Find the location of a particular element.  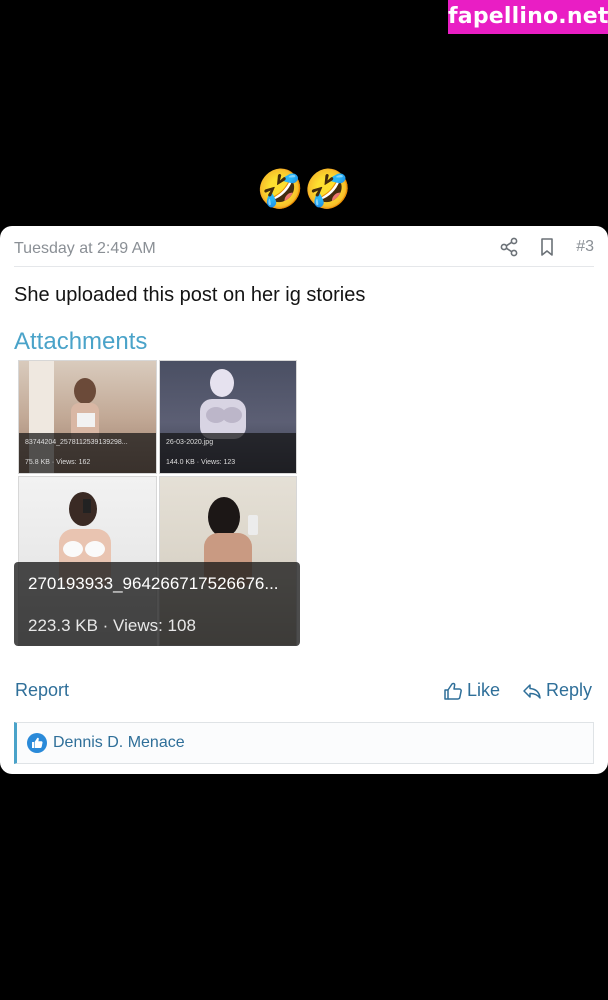

post-timestamp: Tuesday at 2:49 AM is located at coordinates (85, 249).